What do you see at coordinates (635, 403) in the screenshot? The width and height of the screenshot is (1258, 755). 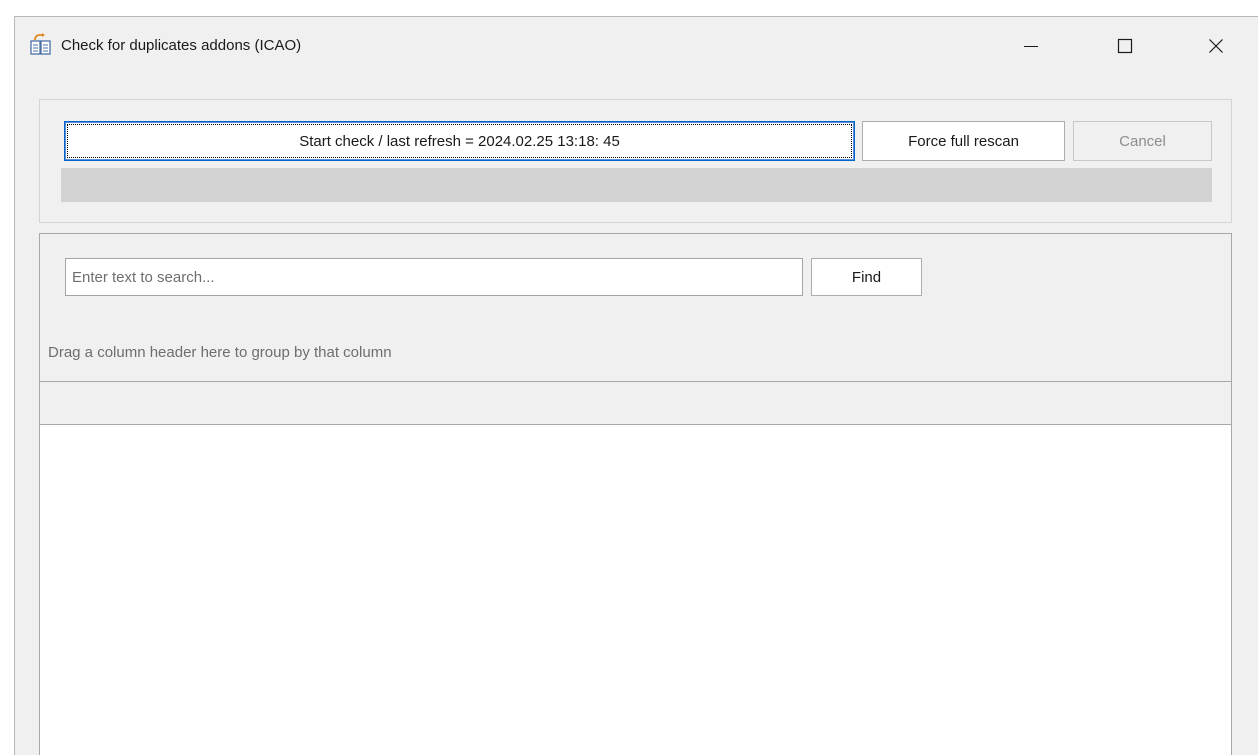 I see `column-header-row` at bounding box center [635, 403].